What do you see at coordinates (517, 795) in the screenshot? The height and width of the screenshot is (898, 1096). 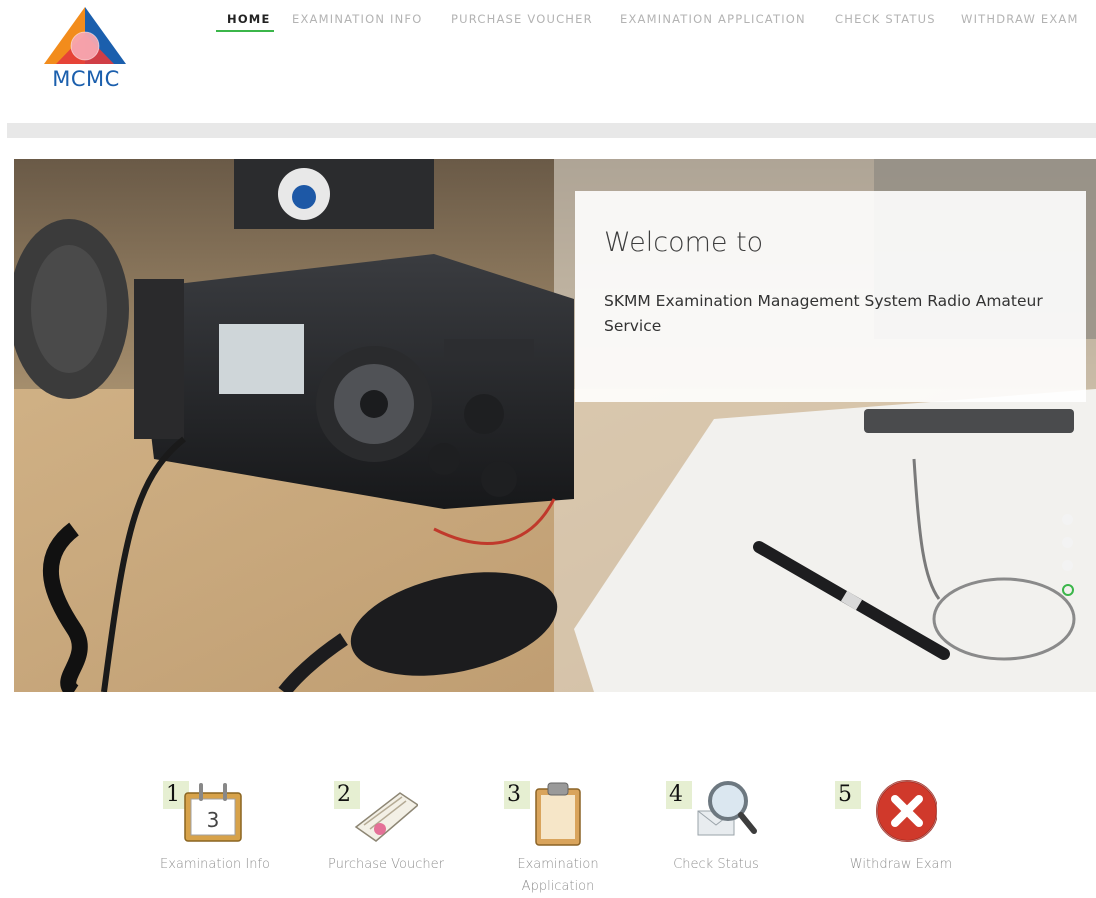 I see `feature-number: 3` at bounding box center [517, 795].